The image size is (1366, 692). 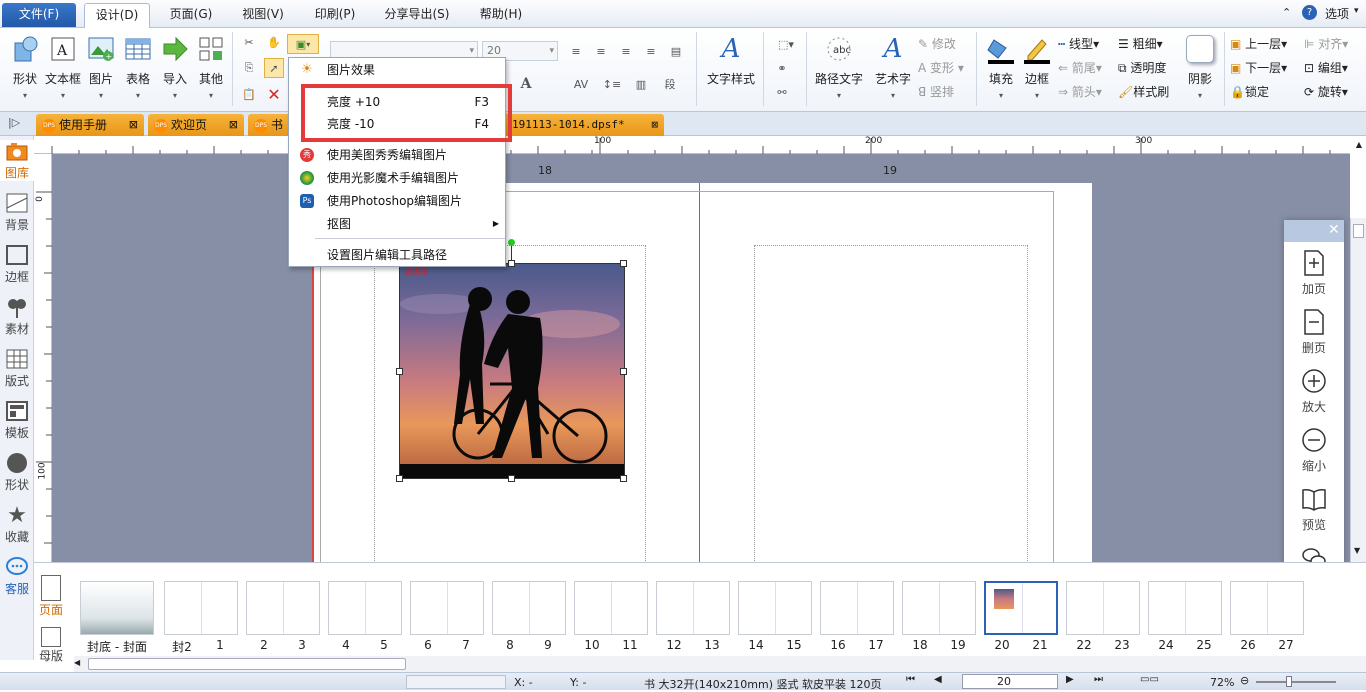 I want to click on link-icon: ⚭, so click(x=782, y=68).